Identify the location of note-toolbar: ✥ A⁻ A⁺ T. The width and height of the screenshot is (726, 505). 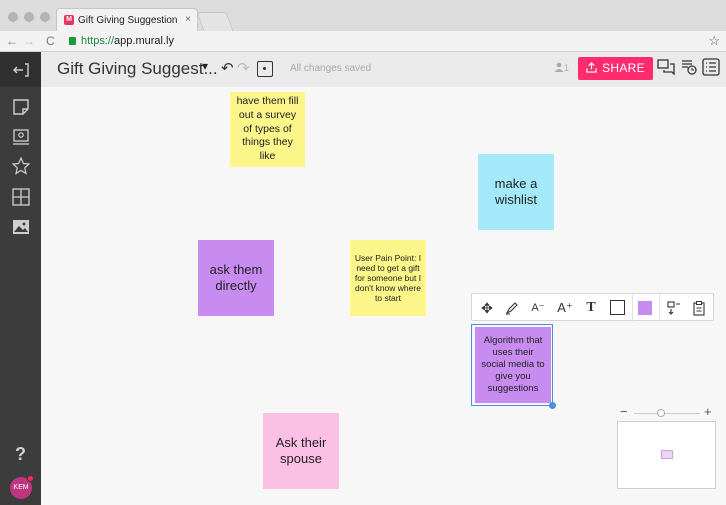
(592, 307).